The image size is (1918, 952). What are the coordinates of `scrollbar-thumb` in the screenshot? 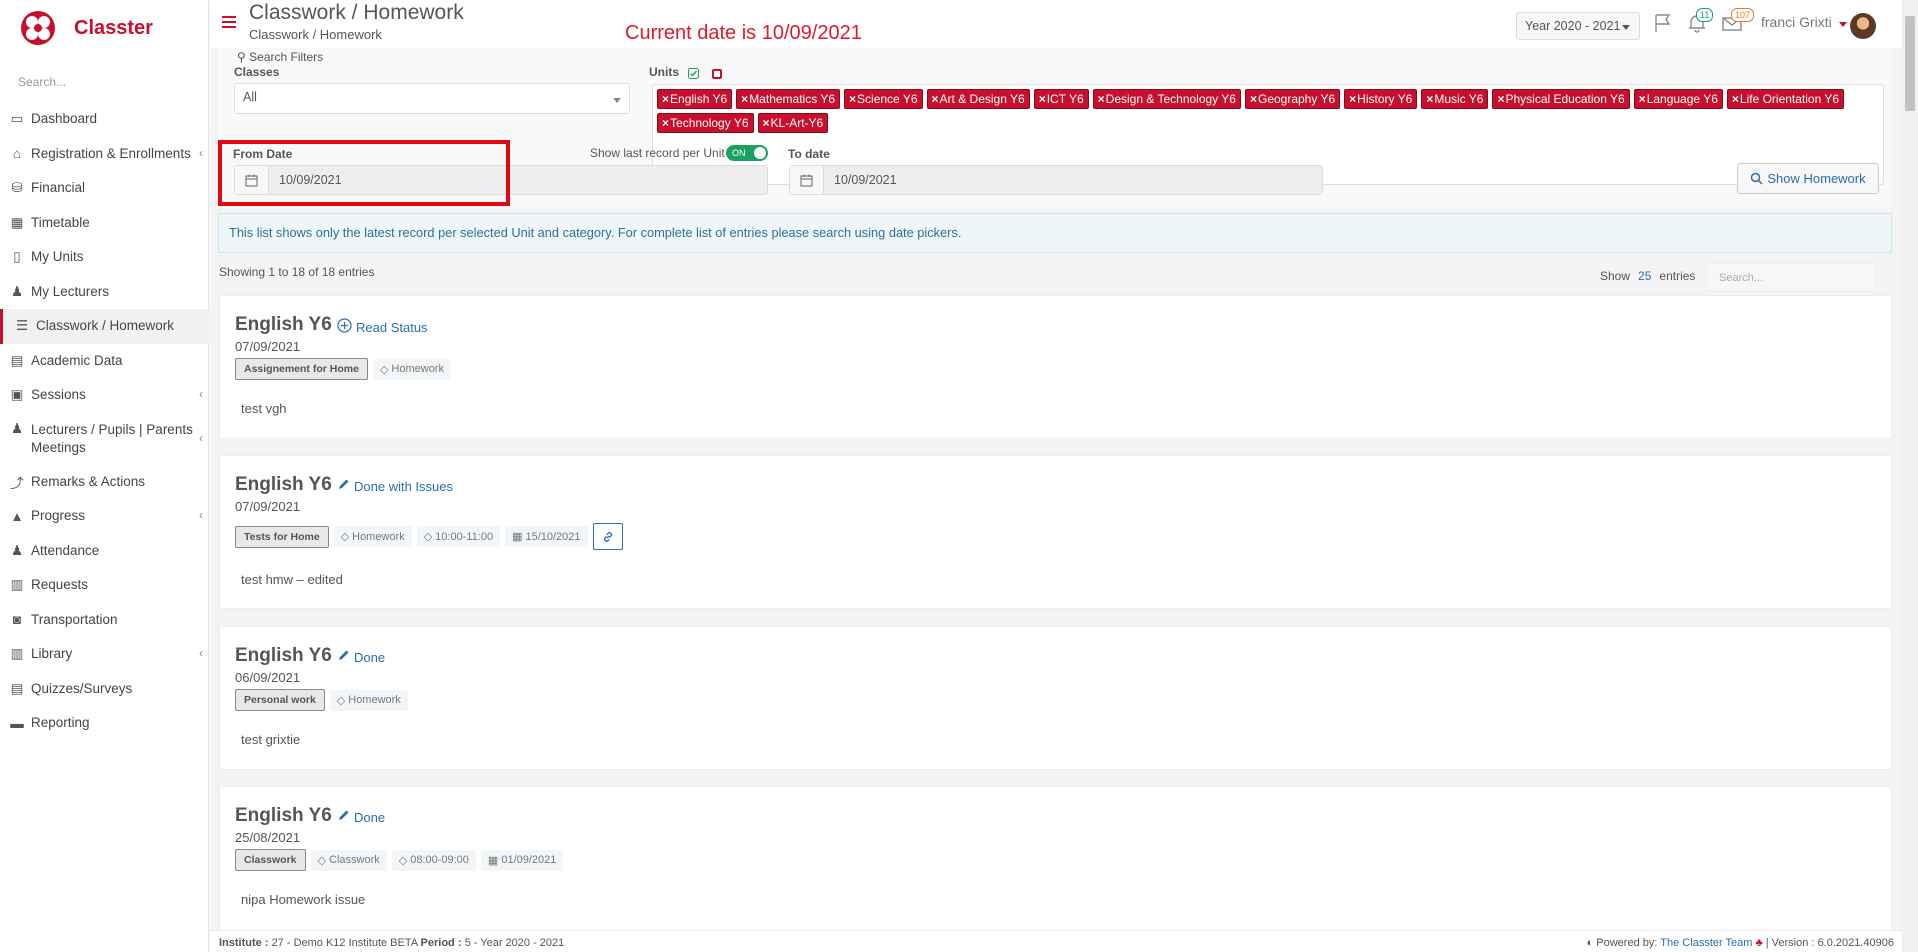 It's located at (1910, 63).